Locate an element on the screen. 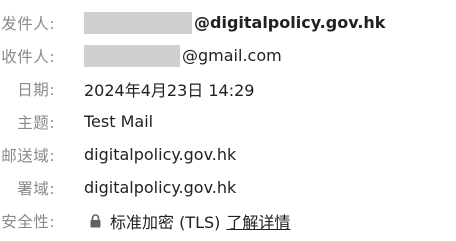 This screenshot has width=456, height=241. security-label: 安全性: is located at coordinates (28, 221).